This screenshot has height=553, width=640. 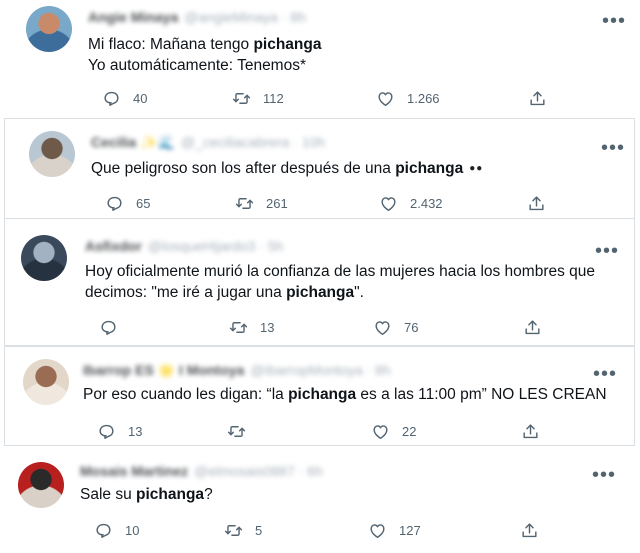 What do you see at coordinates (253, 142) in the screenshot?
I see `author-handle: @_ceciliacabrera · 10h` at bounding box center [253, 142].